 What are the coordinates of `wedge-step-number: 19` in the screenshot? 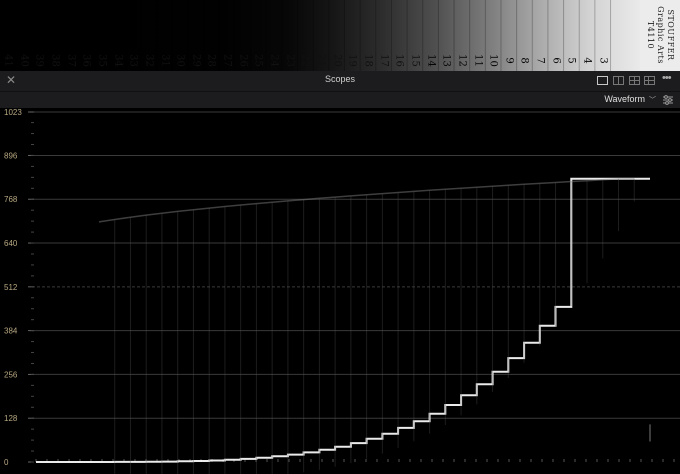 It's located at (352, 60).